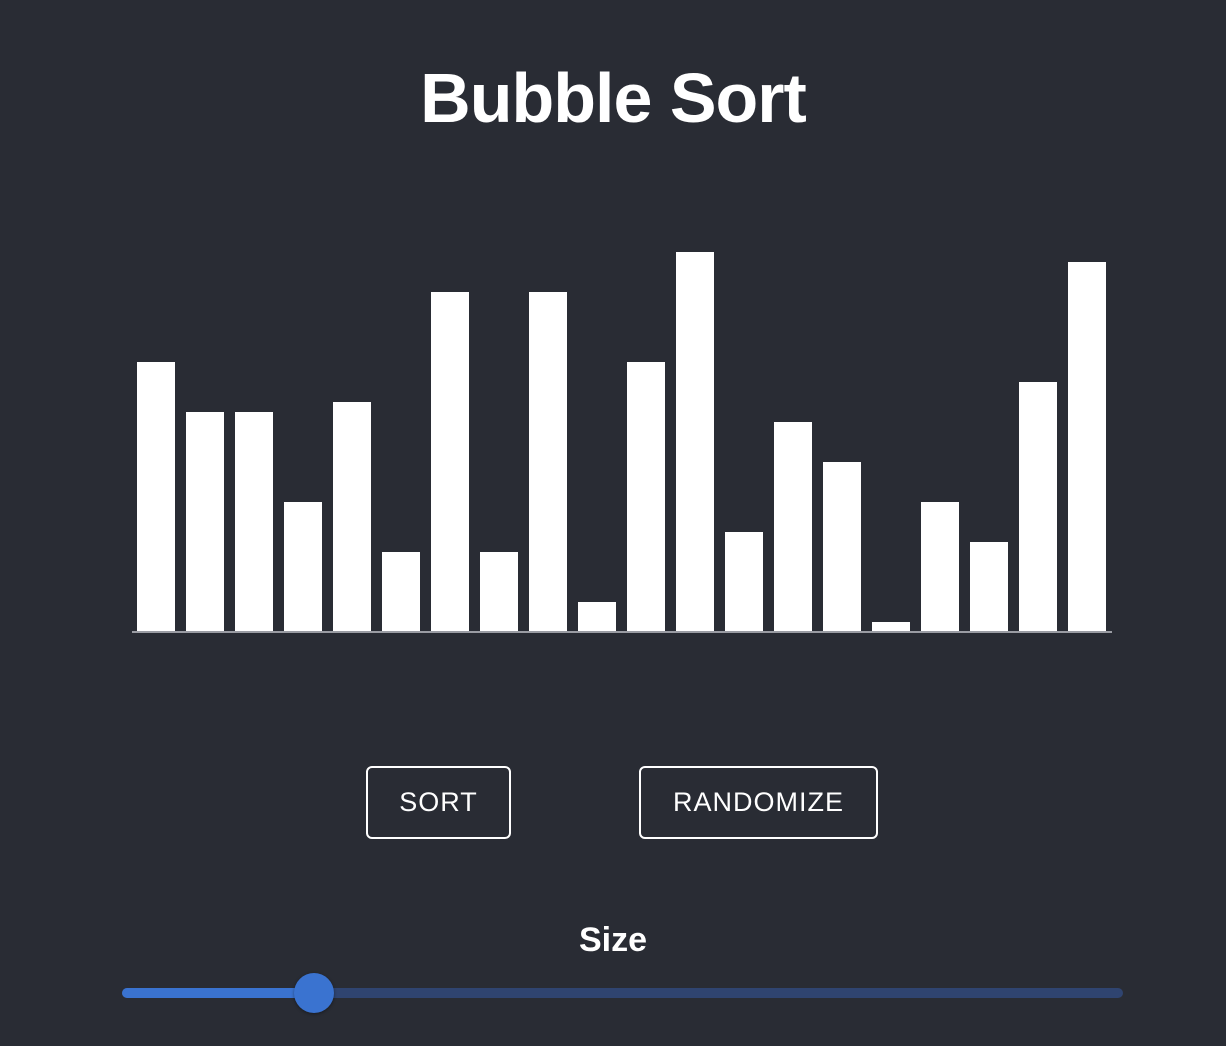 The width and height of the screenshot is (1226, 1046). I want to click on size-slider-thumb, so click(314, 993).